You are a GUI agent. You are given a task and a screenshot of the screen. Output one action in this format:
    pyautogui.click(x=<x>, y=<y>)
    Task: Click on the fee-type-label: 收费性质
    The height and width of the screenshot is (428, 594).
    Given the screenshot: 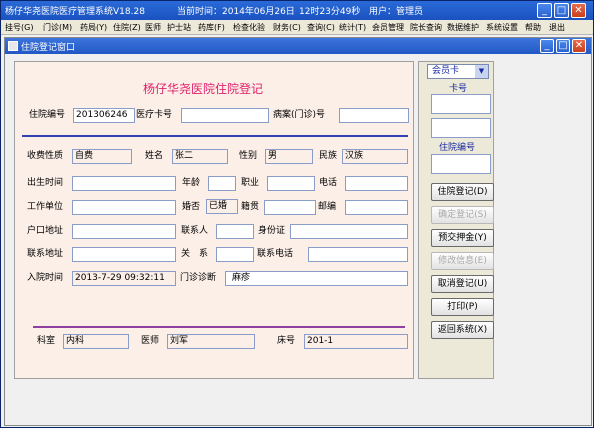 What is the action you would take?
    pyautogui.click(x=45, y=156)
    